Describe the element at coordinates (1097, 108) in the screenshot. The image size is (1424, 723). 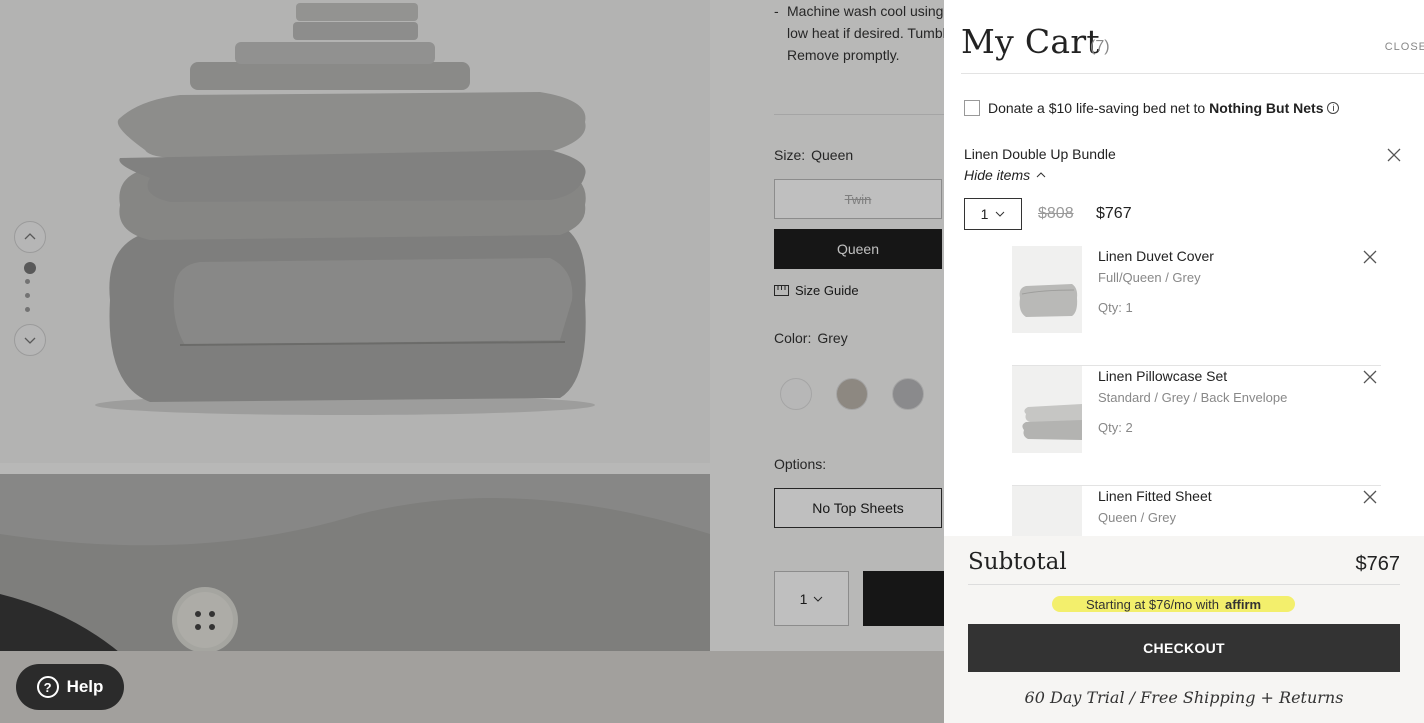
I see `donate-text: Donate a $10 life-saving bed net to` at that location.